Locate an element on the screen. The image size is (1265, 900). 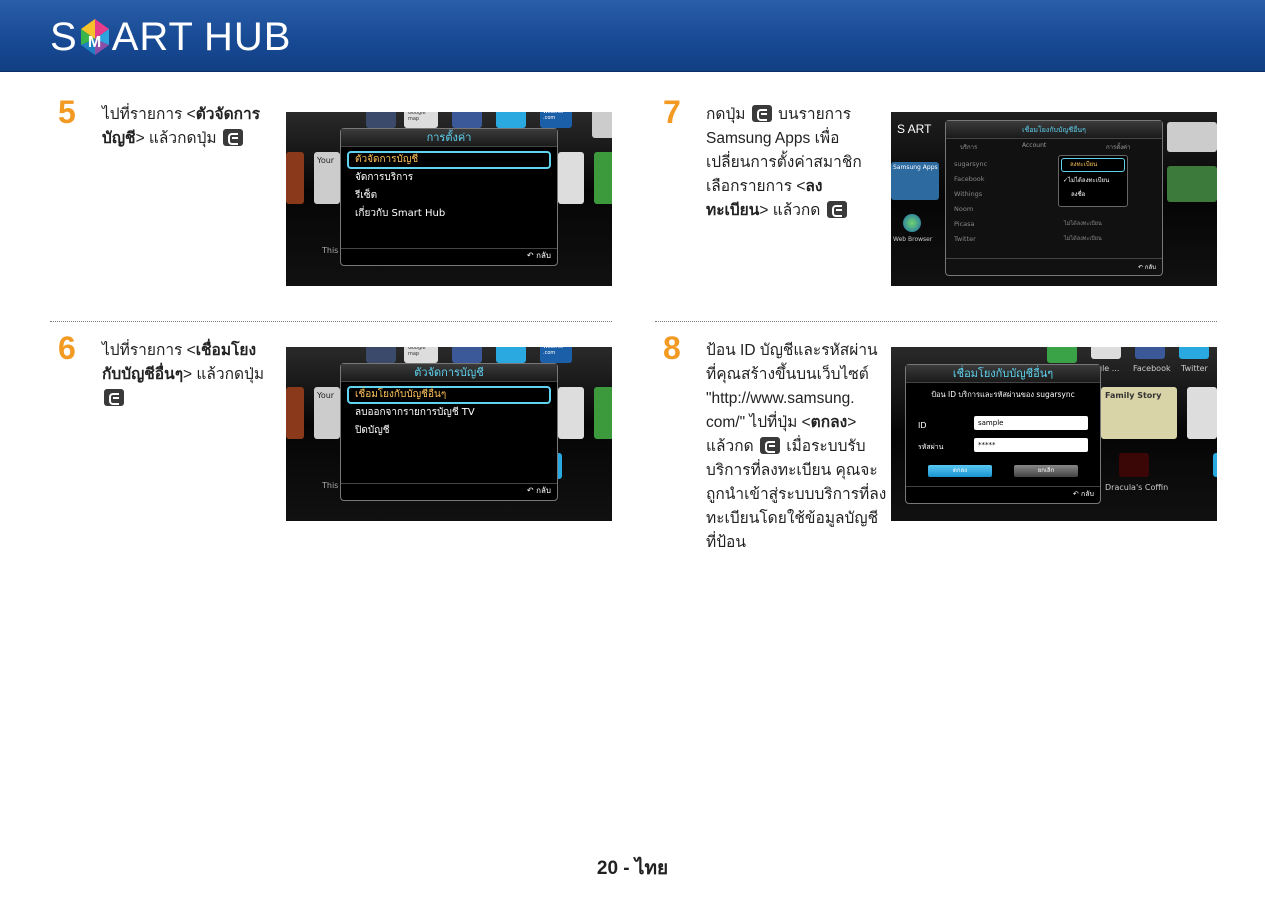
service-item: Withings is located at coordinates (984, 194).